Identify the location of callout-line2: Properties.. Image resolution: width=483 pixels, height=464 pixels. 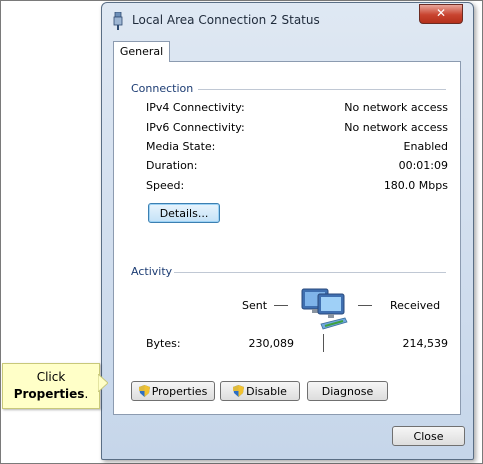
(51, 394).